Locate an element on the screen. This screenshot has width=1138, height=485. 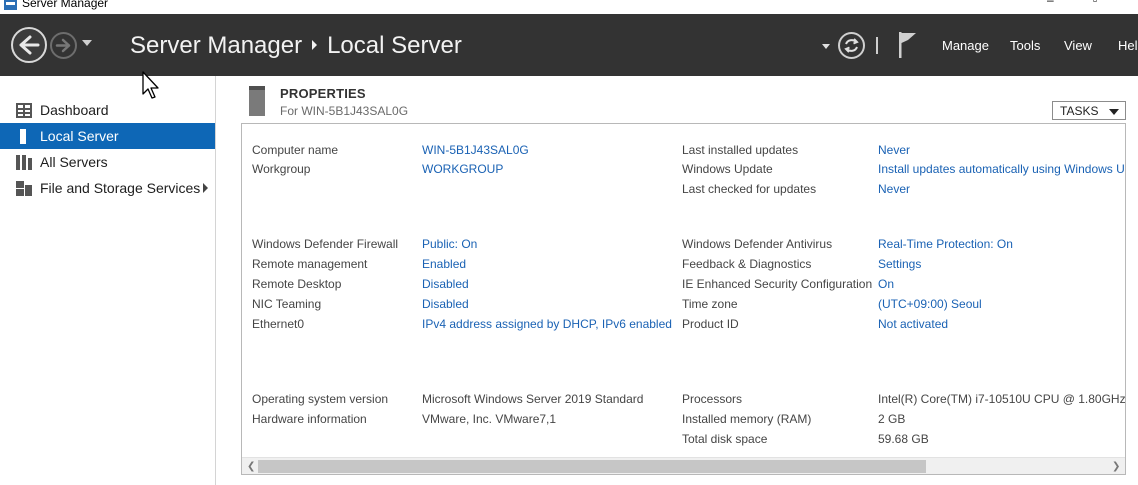
properties-title: PROPERTIES is located at coordinates (323, 93).